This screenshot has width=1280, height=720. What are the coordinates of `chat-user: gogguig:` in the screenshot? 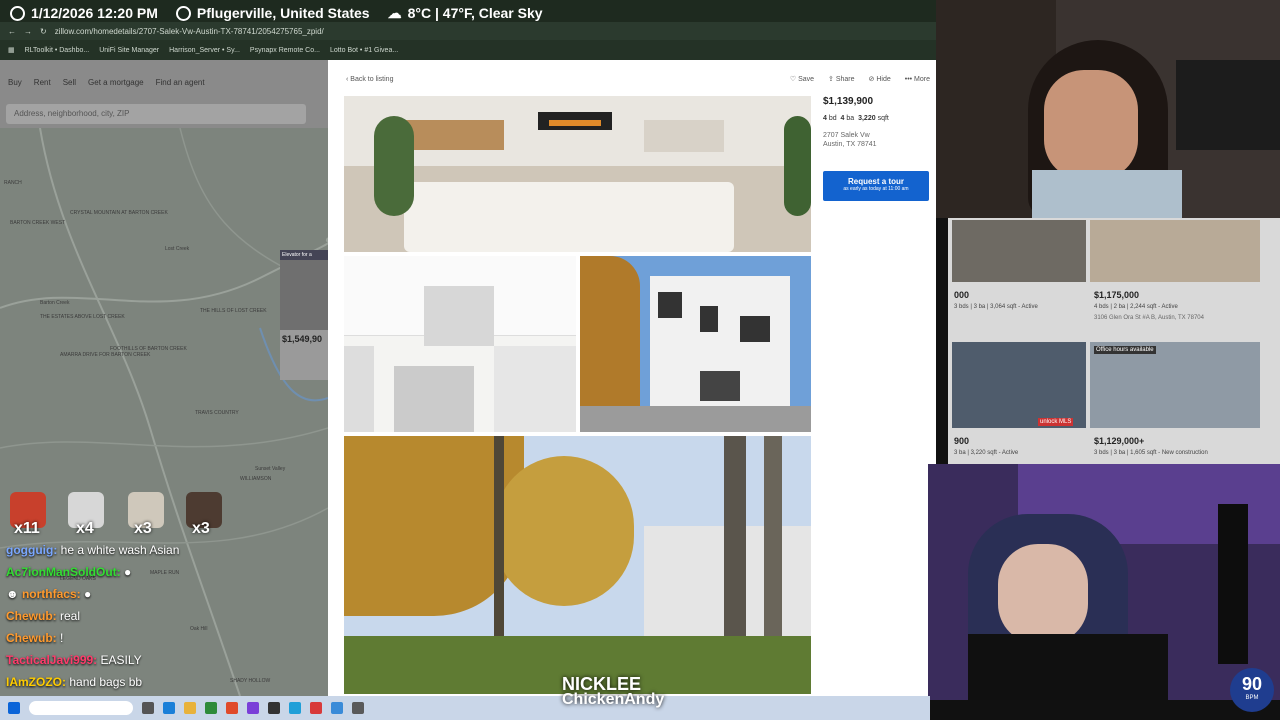 It's located at (32, 550).